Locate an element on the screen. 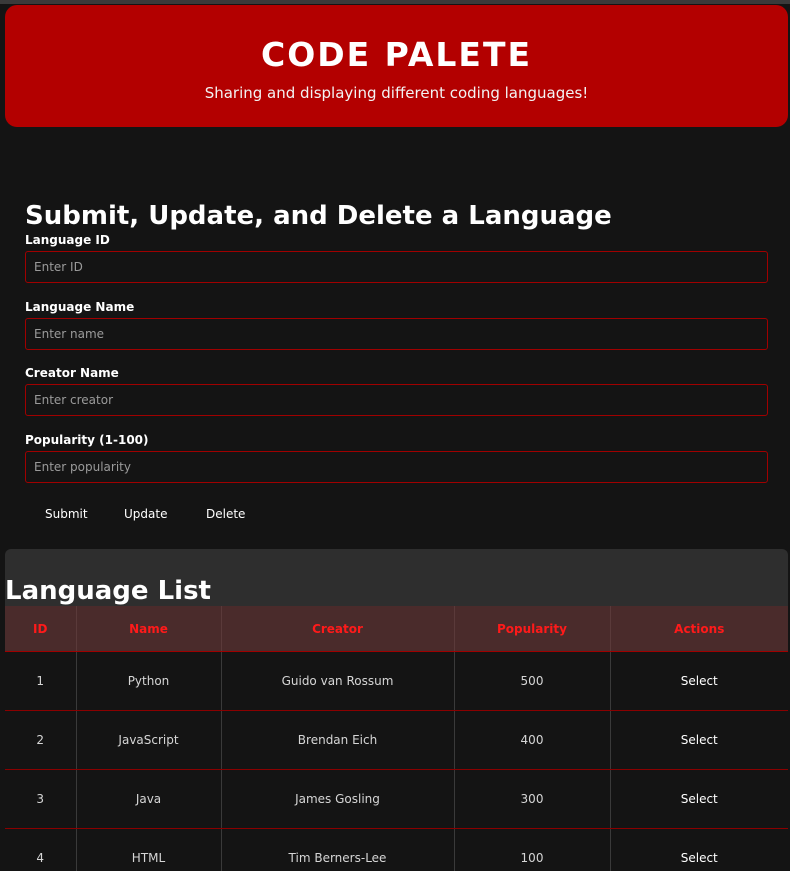 The height and width of the screenshot is (871, 790). app-title: CODE PALETE is located at coordinates (396, 54).